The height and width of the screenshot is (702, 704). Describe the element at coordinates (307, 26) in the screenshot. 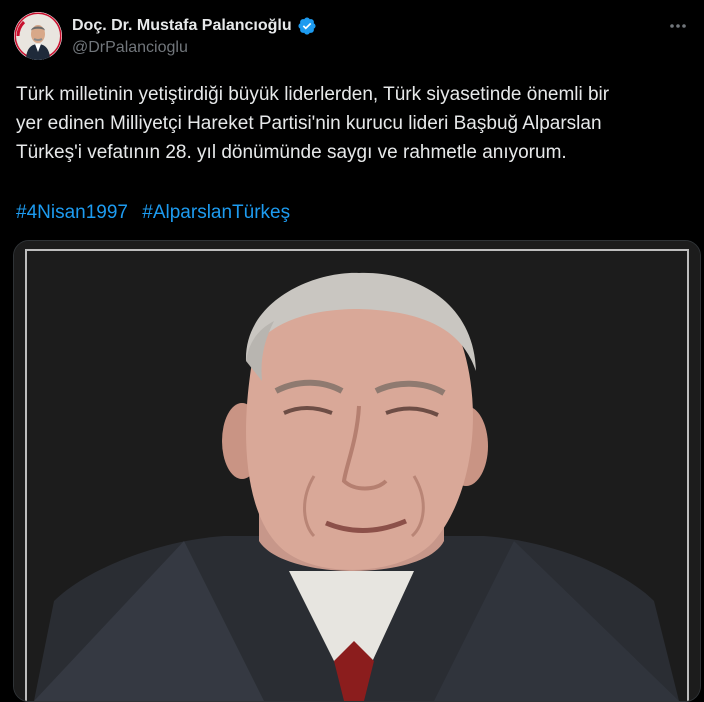

I see `verified-badge-icon` at that location.